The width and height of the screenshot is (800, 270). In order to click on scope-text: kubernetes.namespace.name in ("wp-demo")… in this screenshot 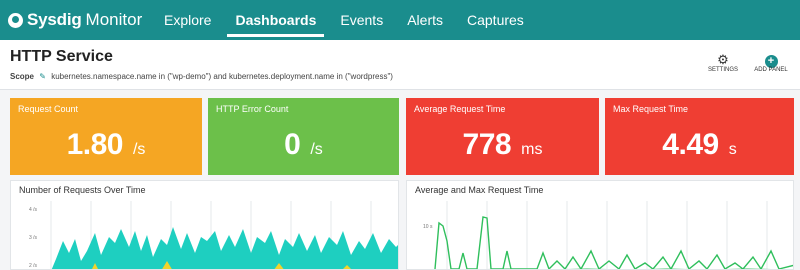, I will do `click(222, 76)`.